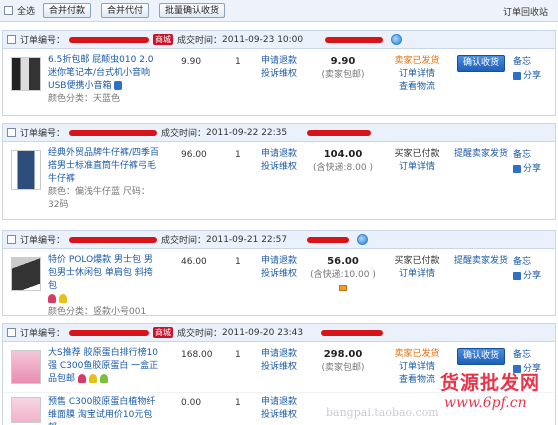 Image resolution: width=558 pixels, height=425 pixels. Describe the element at coordinates (343, 275) in the screenshot. I see `shipping-note: (含快递:10.00 )` at that location.